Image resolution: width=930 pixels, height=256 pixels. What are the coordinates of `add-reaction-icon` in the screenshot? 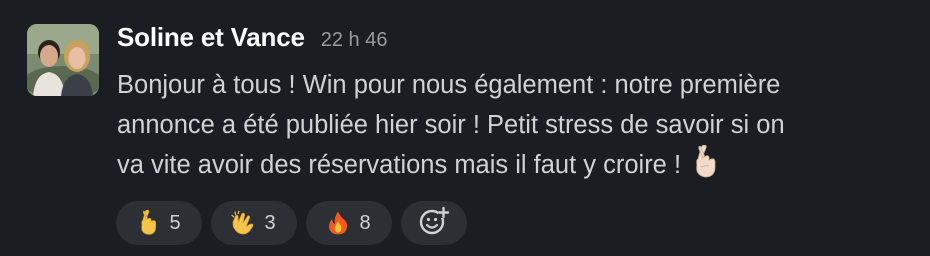 It's located at (434, 223).